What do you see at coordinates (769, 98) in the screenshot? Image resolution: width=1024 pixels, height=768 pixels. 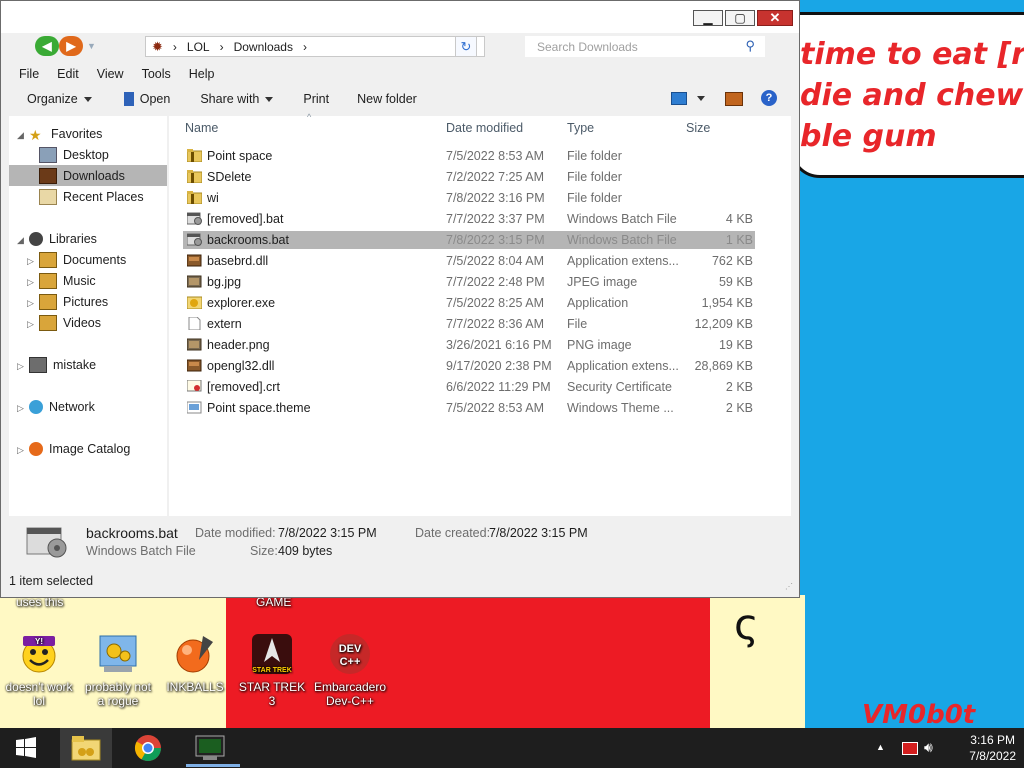 I see `help-icon: ?` at bounding box center [769, 98].